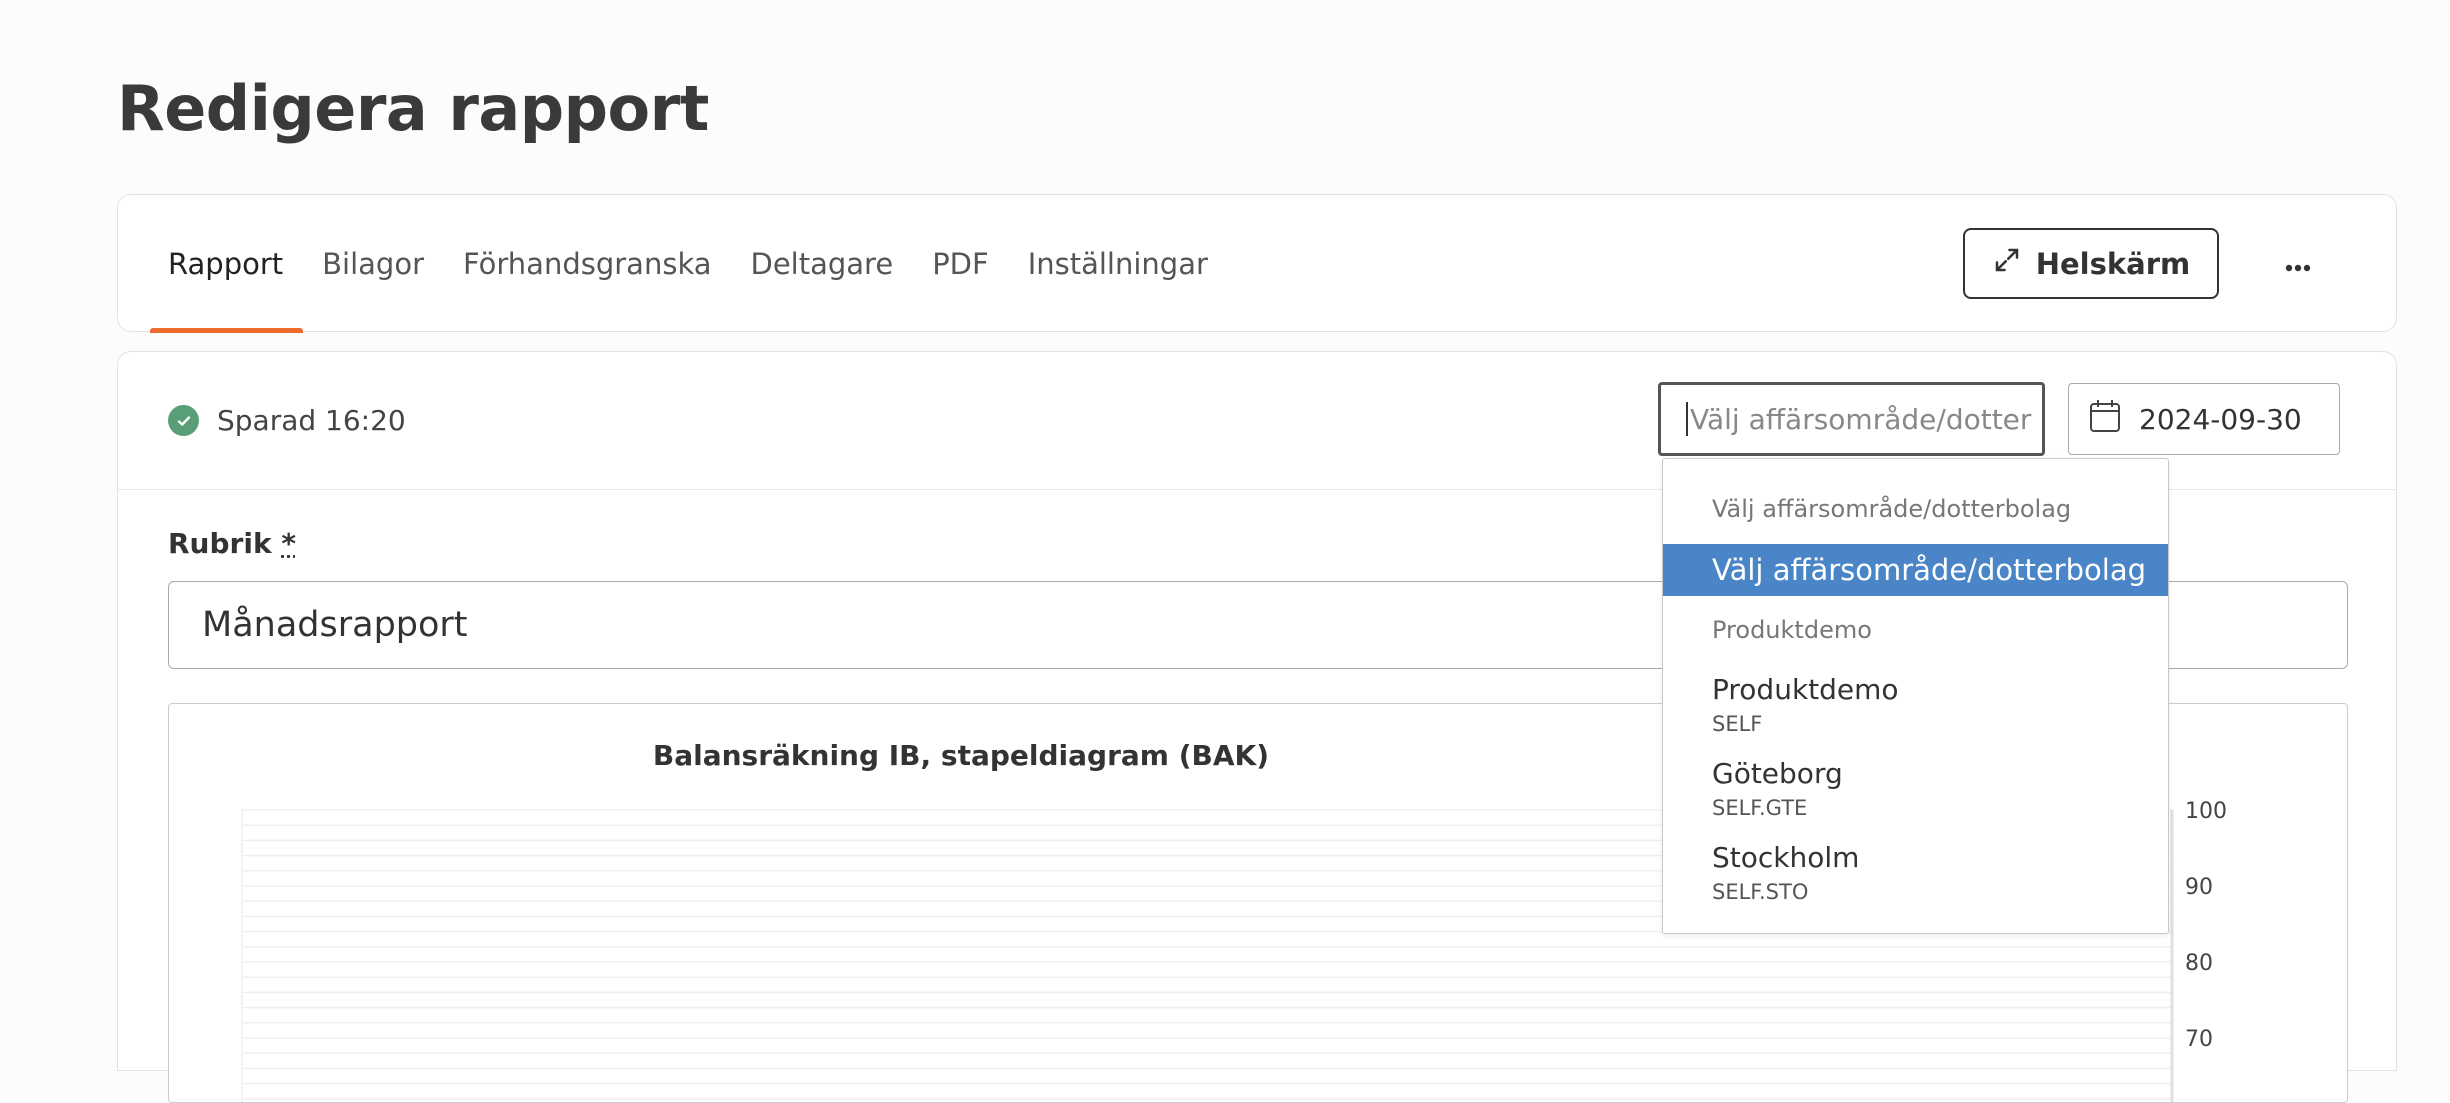 This screenshot has height=1103, width=2450. What do you see at coordinates (587, 264) in the screenshot?
I see `tab-forhandsgranska: Förhandsgranska` at bounding box center [587, 264].